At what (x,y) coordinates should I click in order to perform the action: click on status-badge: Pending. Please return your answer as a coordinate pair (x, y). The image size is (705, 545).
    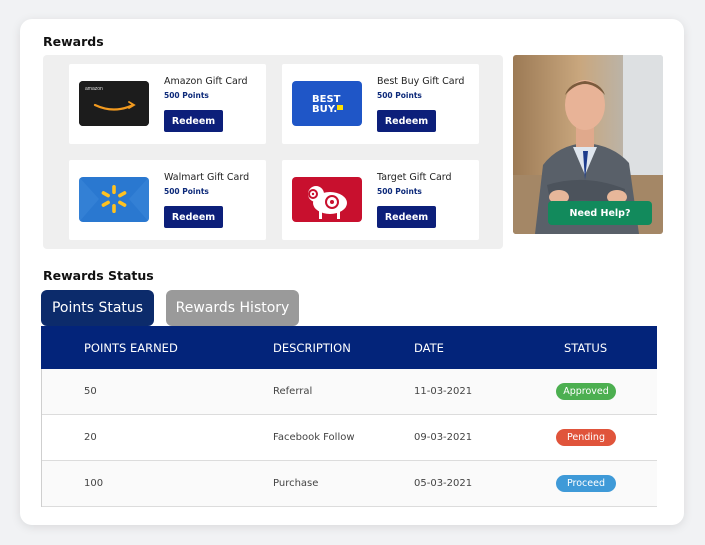
    Looking at the image, I should click on (586, 437).